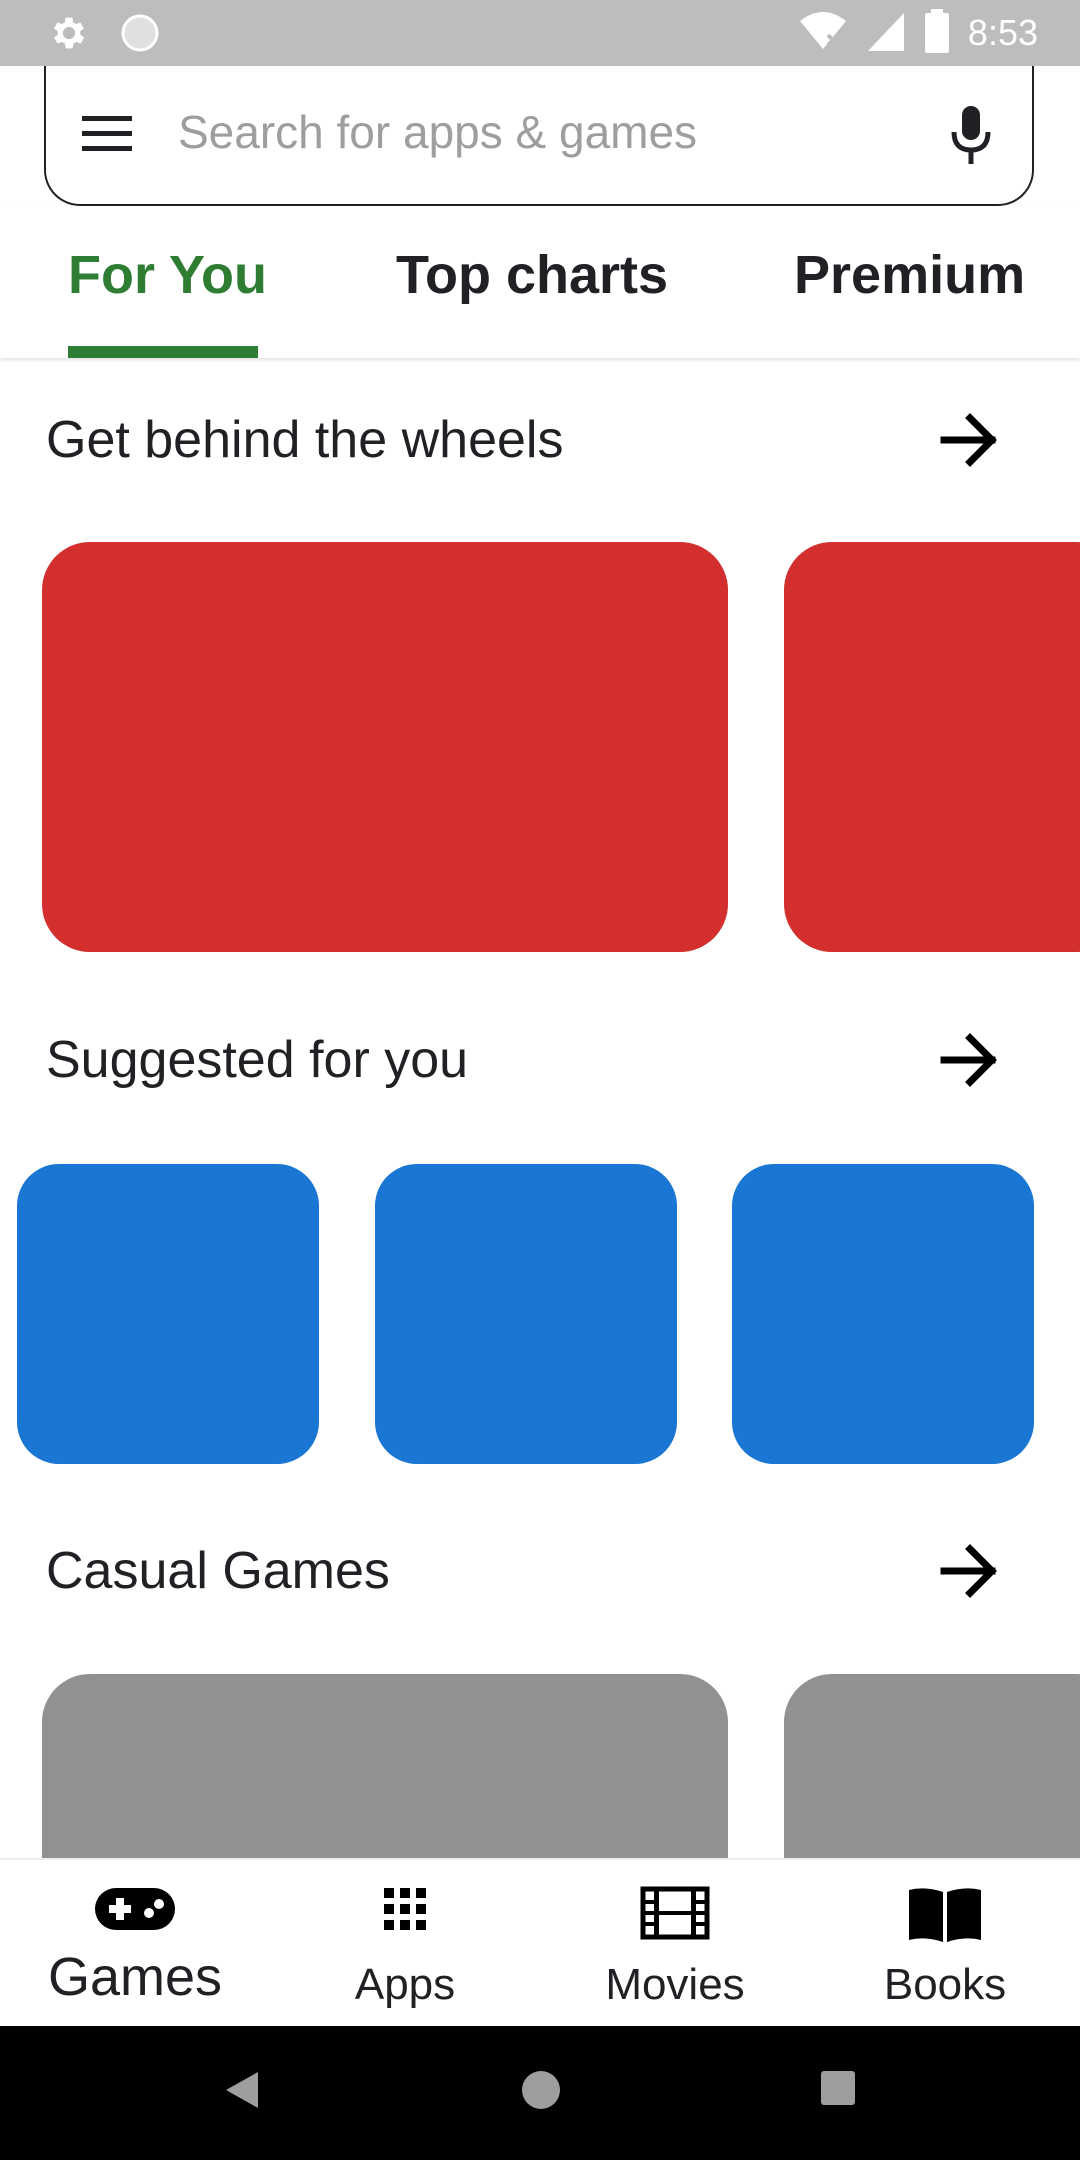  What do you see at coordinates (540, 33) in the screenshot?
I see `status-bar: 8:53` at bounding box center [540, 33].